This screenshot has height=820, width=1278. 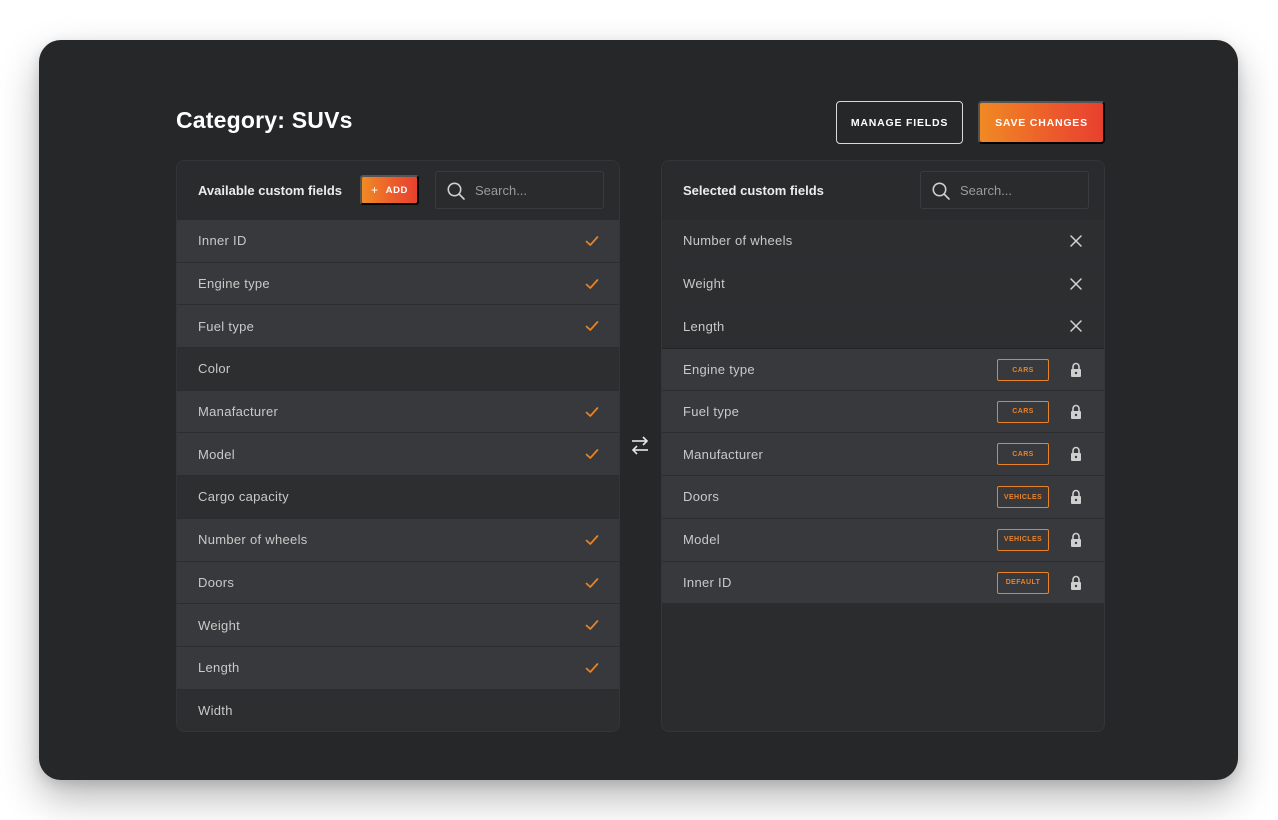 I want to click on page-title-prefix: Category:, so click(x=234, y=120).